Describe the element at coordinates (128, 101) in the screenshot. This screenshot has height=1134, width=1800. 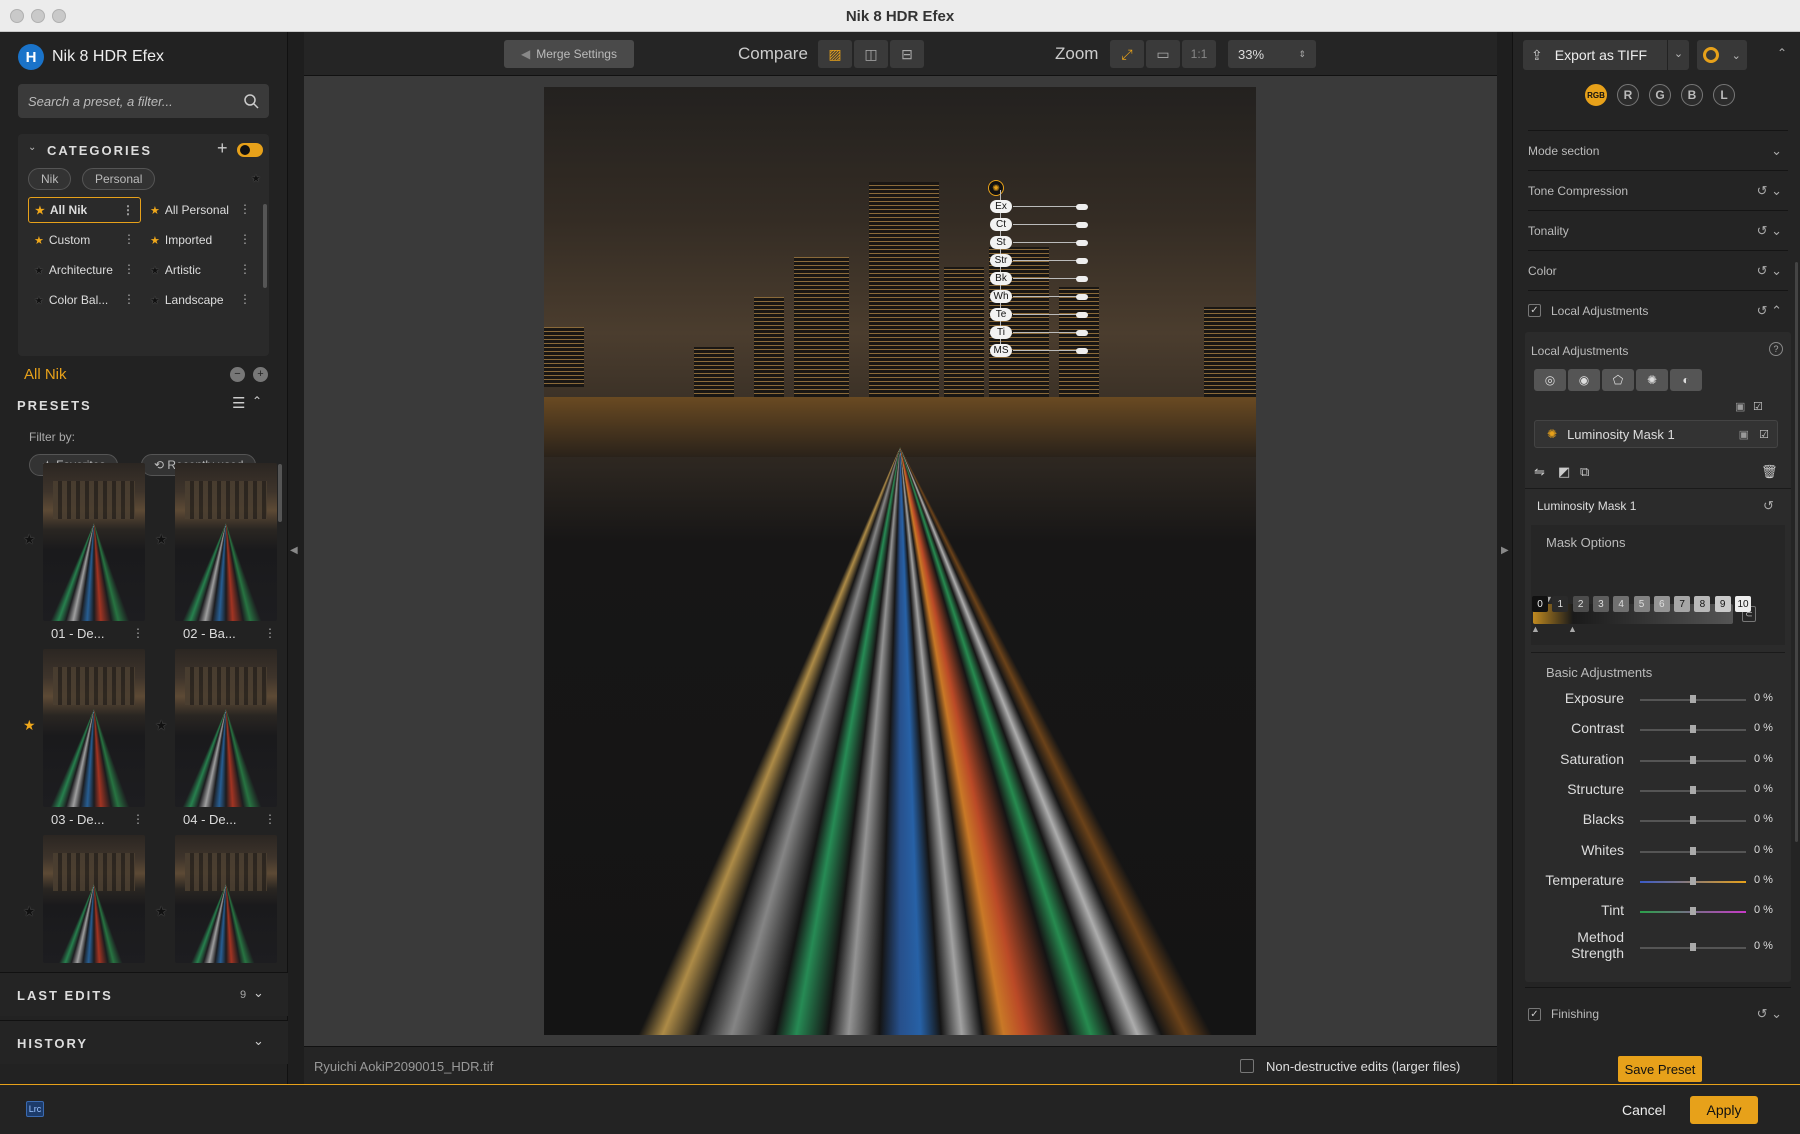
I see `search-input` at that location.